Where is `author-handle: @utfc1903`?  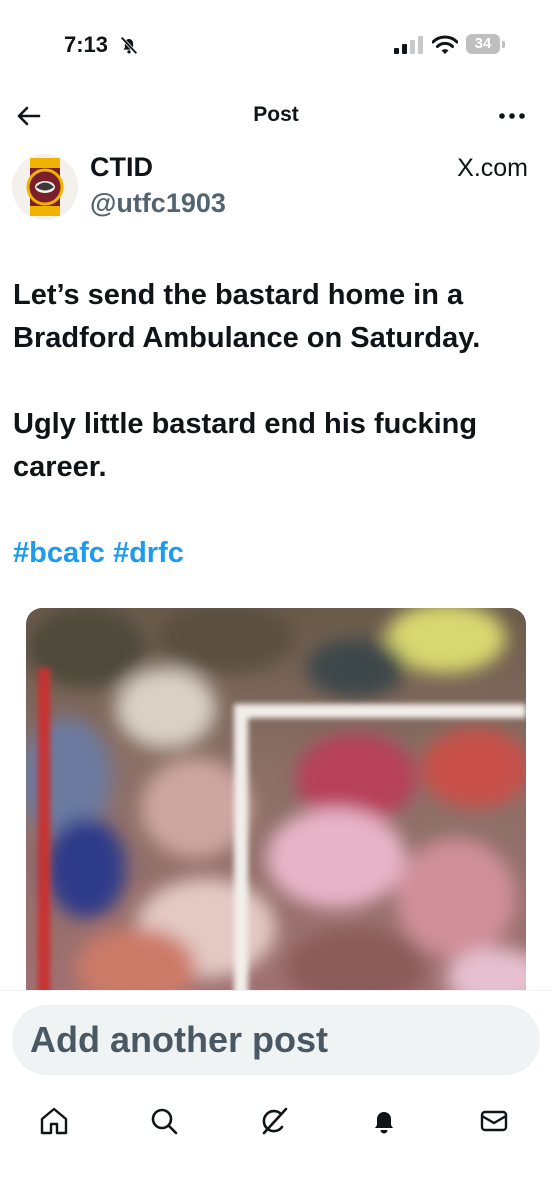 author-handle: @utfc1903 is located at coordinates (158, 203).